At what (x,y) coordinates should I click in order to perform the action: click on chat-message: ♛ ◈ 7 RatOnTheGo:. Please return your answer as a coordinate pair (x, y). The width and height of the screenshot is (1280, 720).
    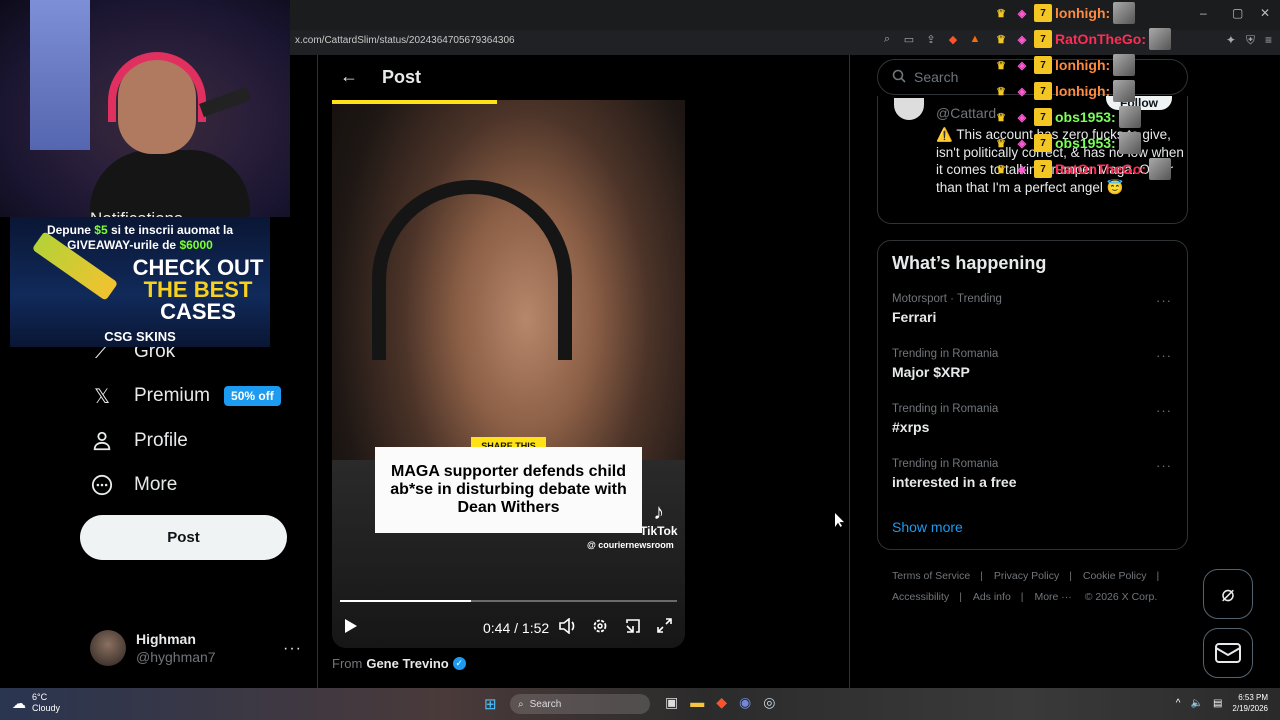
    Looking at the image, I should click on (1081, 169).